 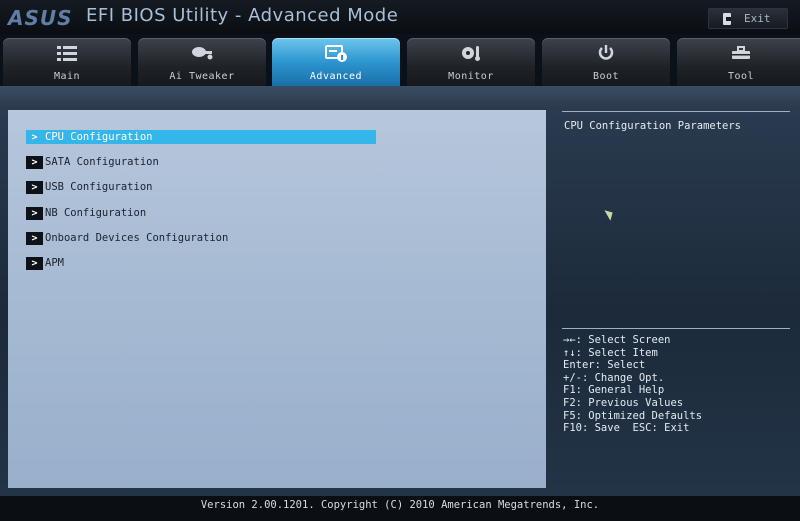 I want to click on key-hint: F1: General Help, so click(x=614, y=390).